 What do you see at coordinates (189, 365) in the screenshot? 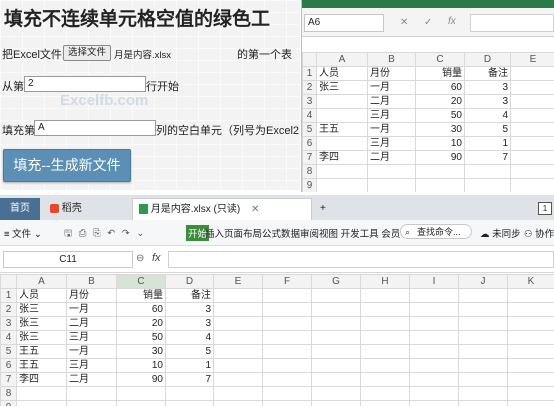
I see `cell: 1` at bounding box center [189, 365].